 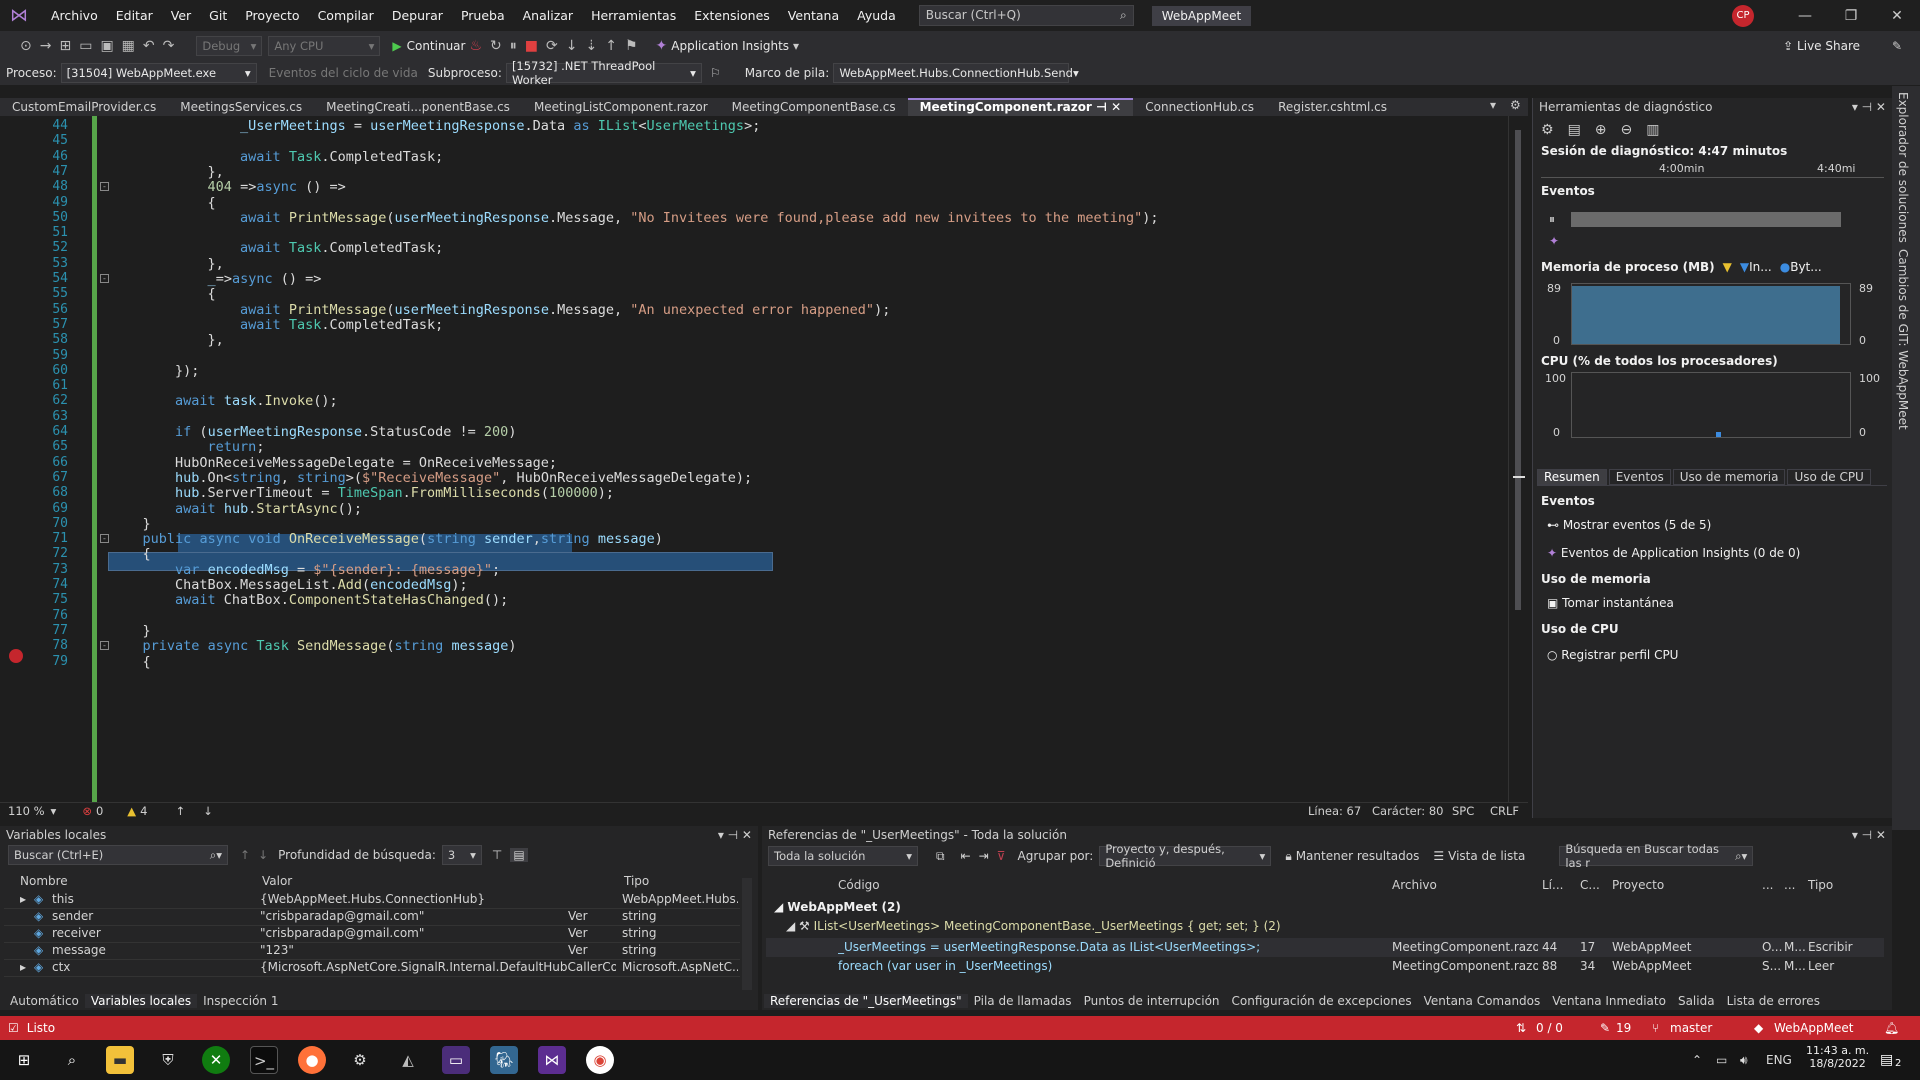 I want to click on terminal-alt-icon: ▭, so click(x=456, y=1060).